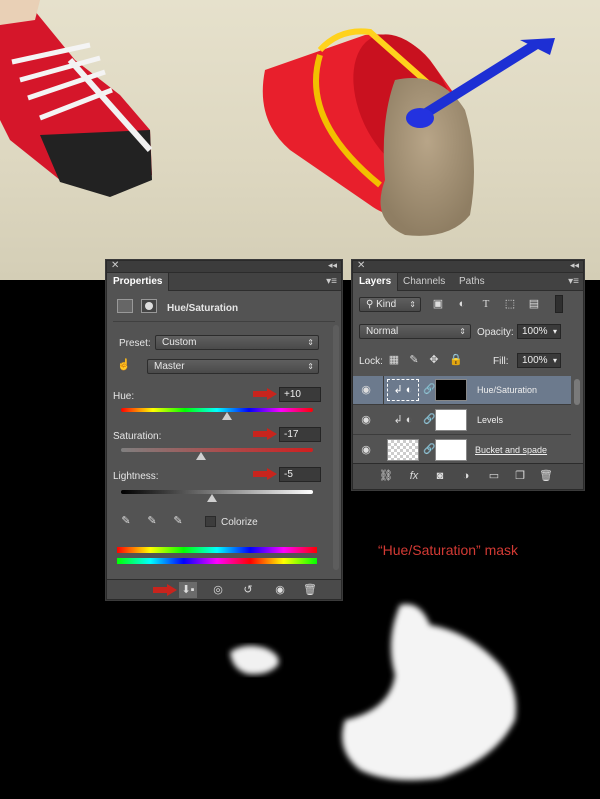  I want to click on layers-tabbar: Layers Channels Paths ▾≡, so click(468, 282).